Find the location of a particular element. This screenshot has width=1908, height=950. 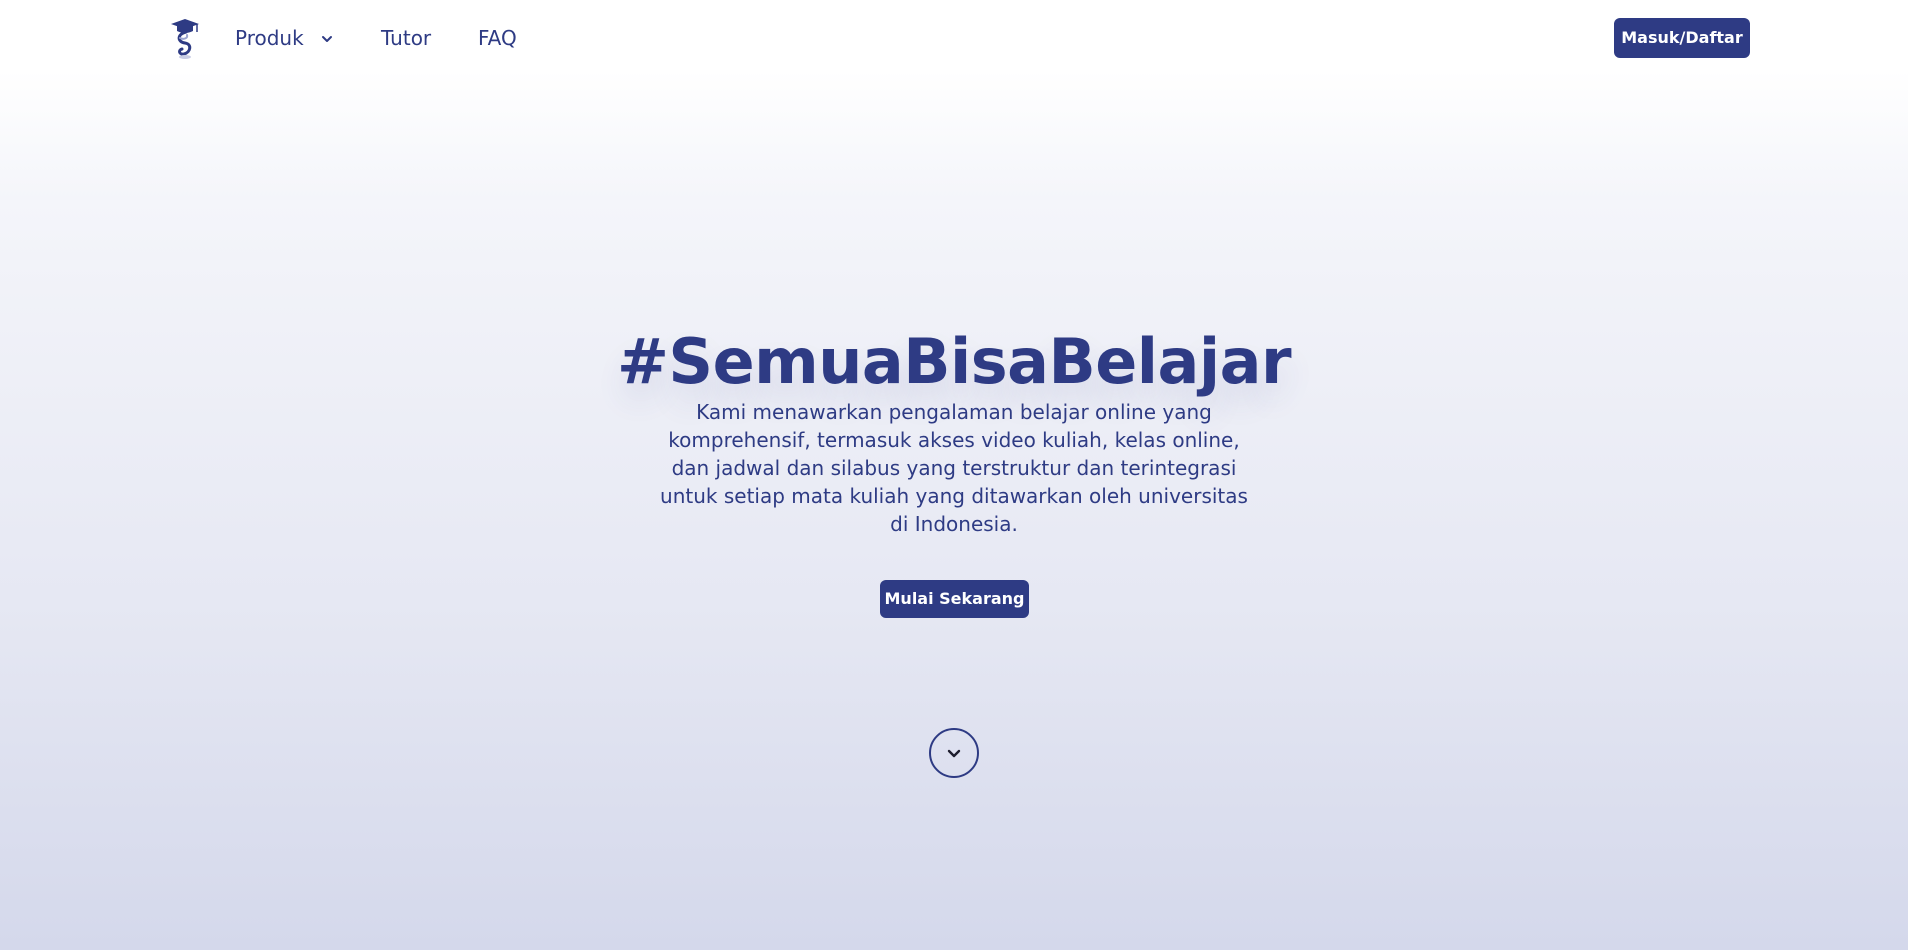

logo-icon is located at coordinates (184, 38).